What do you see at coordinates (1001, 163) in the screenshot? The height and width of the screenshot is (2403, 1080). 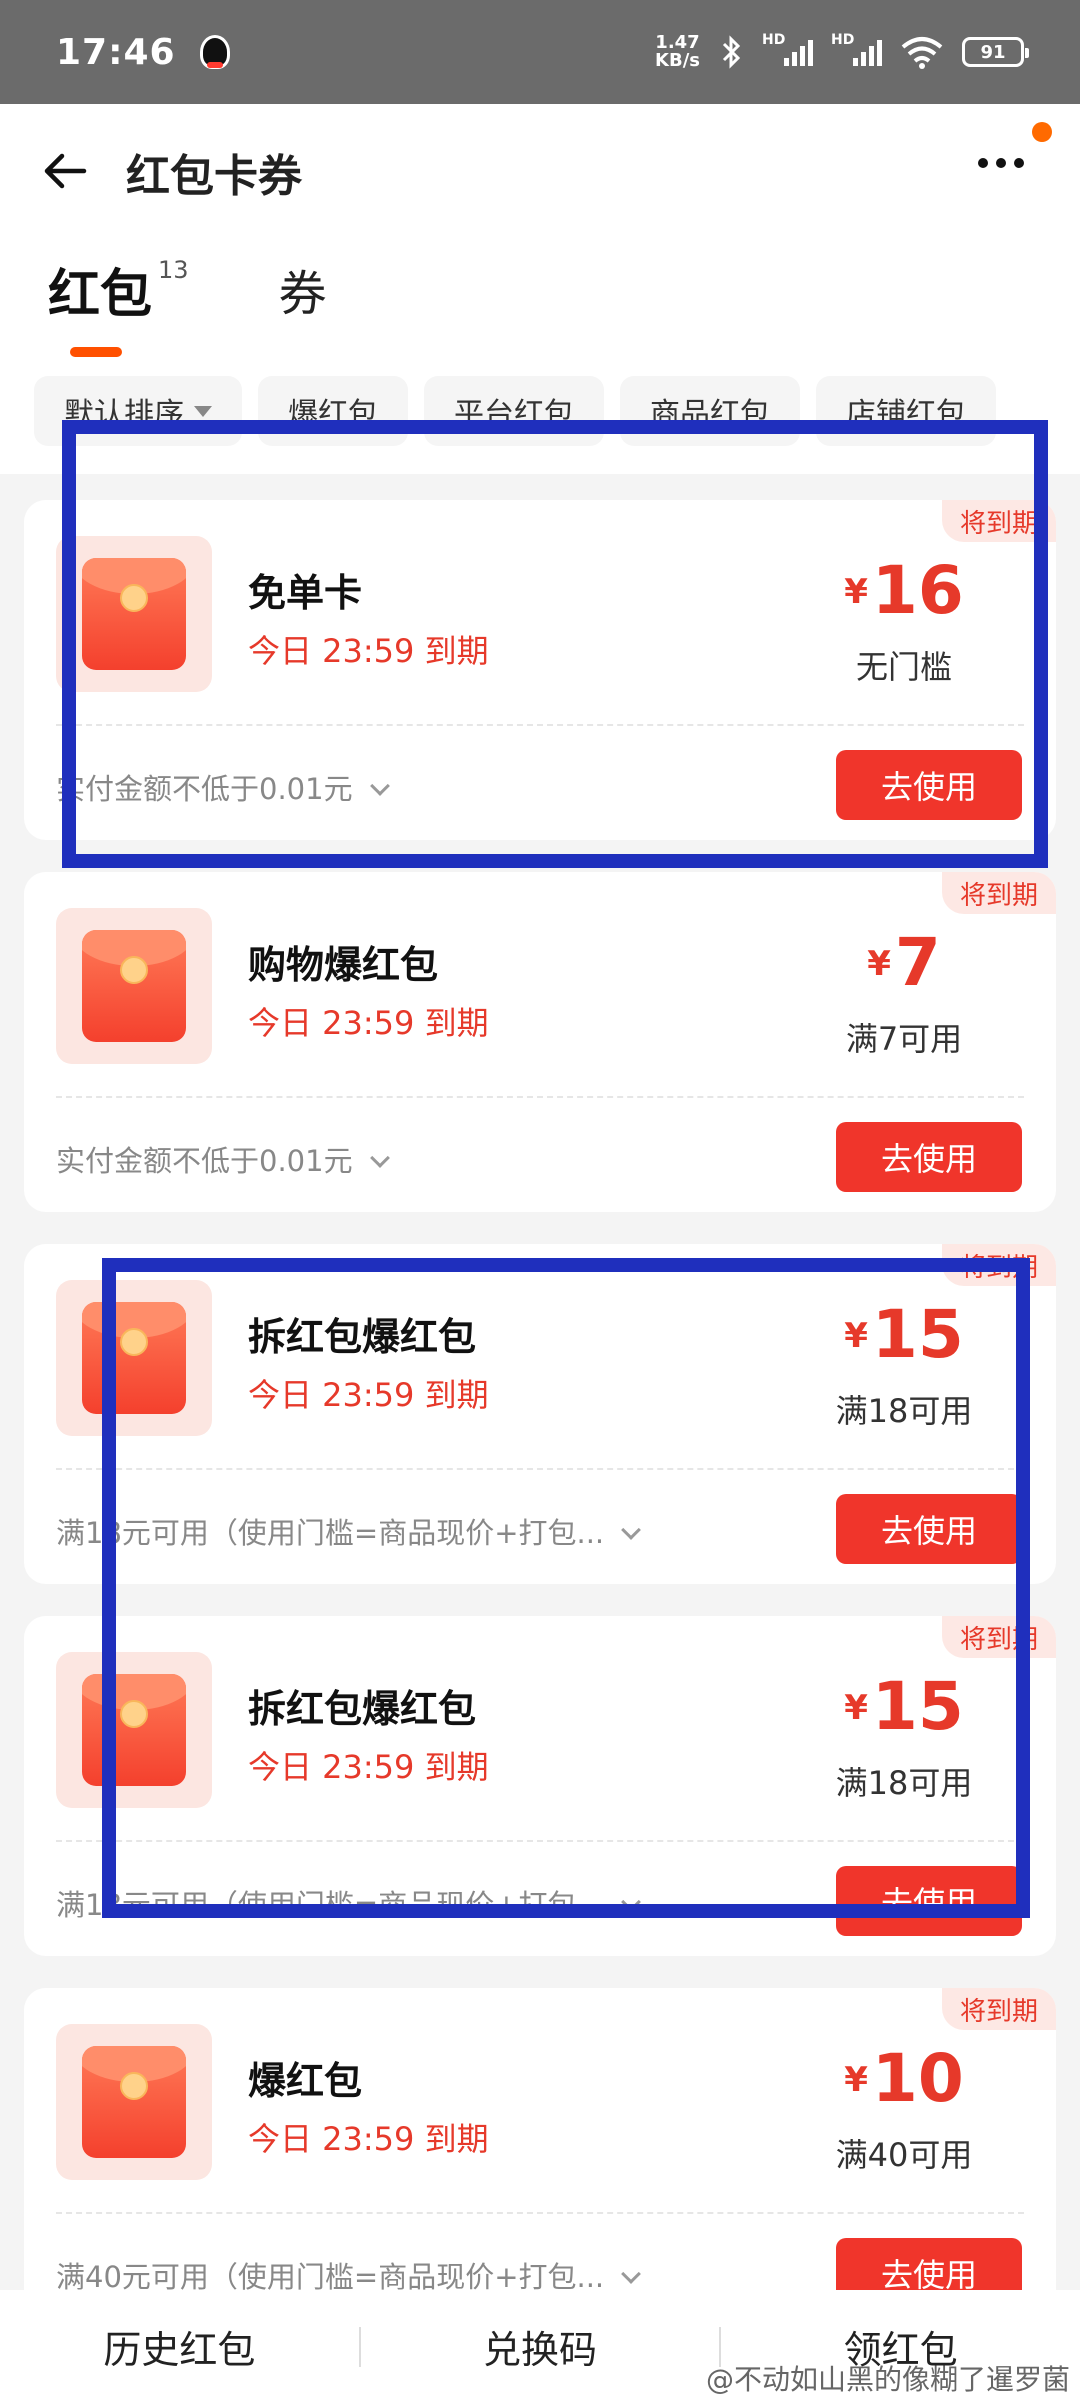 I see `more-options-icon` at bounding box center [1001, 163].